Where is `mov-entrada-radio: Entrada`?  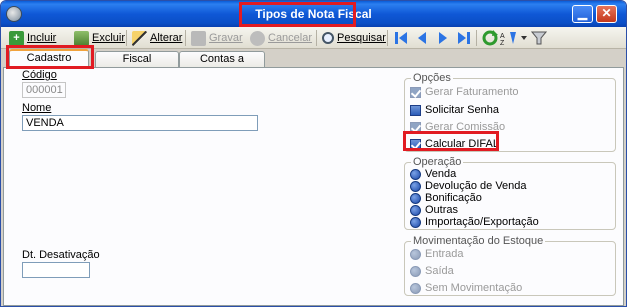 mov-entrada-radio: Entrada is located at coordinates (437, 254).